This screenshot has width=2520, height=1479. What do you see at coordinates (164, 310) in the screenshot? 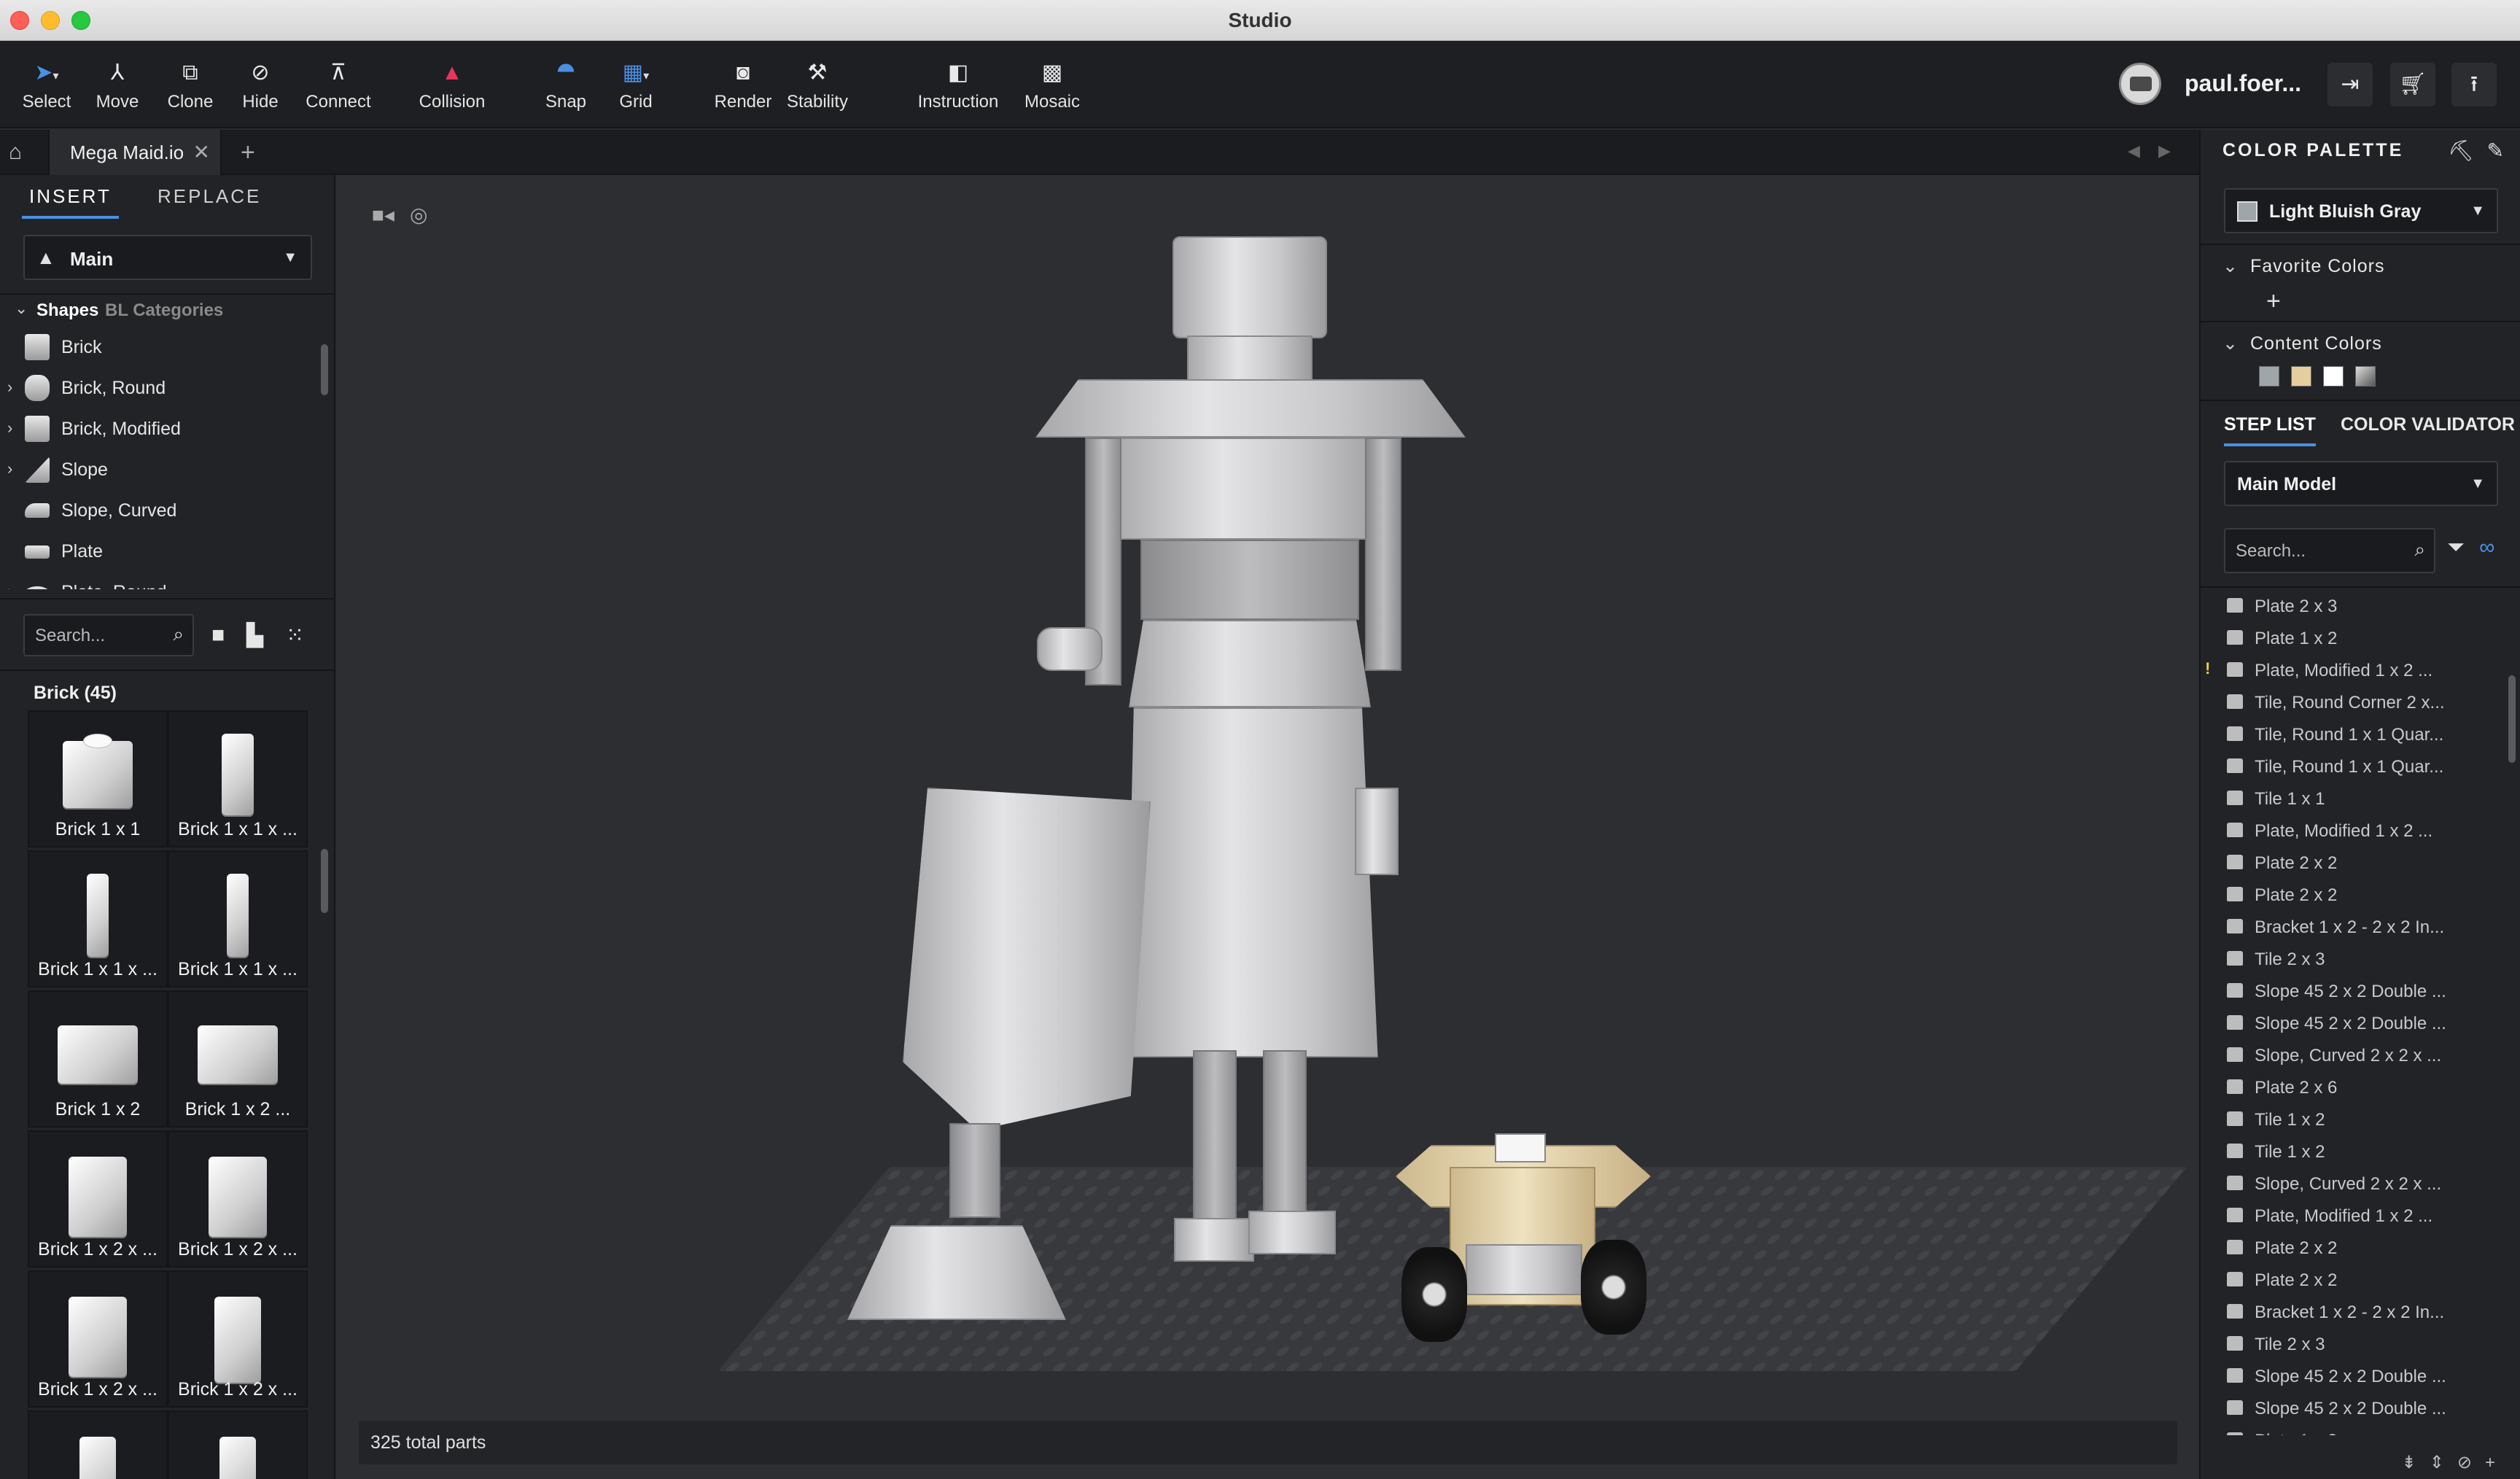
I see `tab-bl-categories: BL Categories` at bounding box center [164, 310].